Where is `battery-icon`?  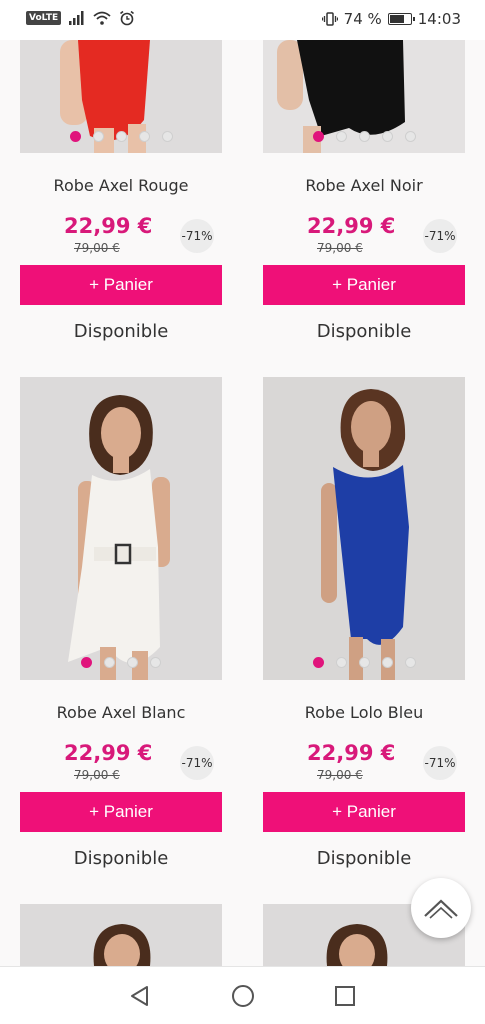
battery-icon is located at coordinates (401, 19).